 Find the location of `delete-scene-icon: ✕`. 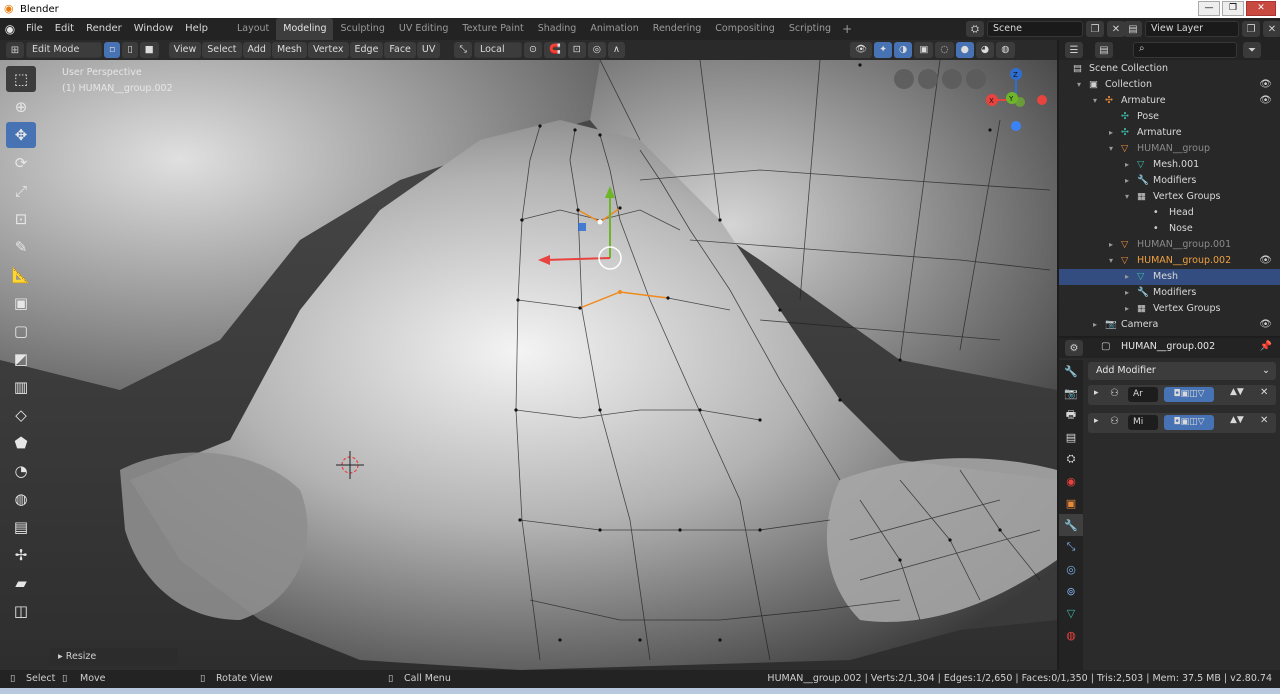

delete-scene-icon: ✕ is located at coordinates (1116, 29).